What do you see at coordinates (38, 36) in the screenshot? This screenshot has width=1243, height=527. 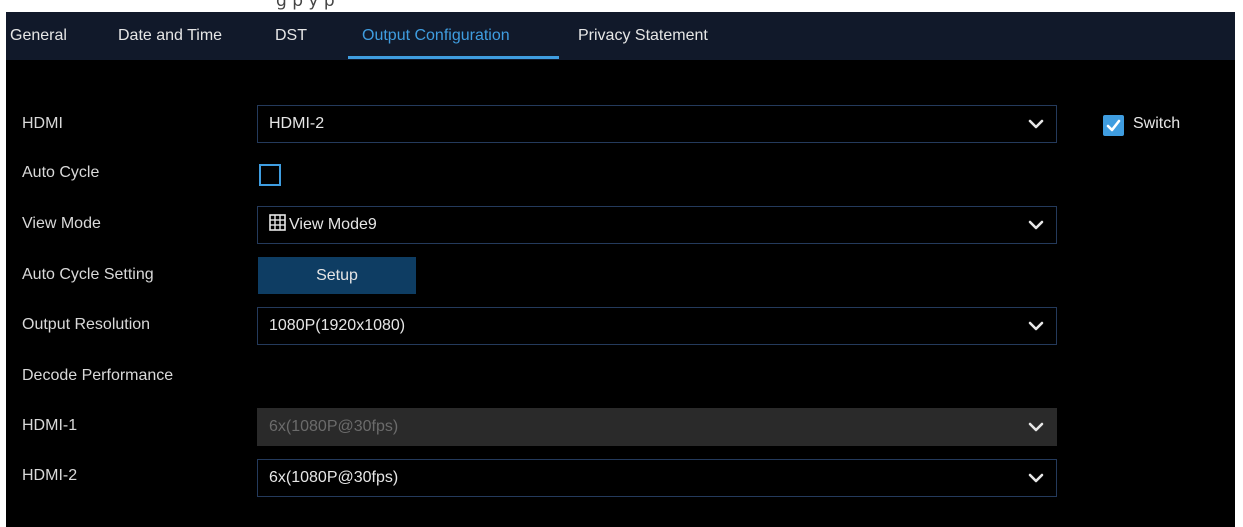 I see `tab-general: General` at bounding box center [38, 36].